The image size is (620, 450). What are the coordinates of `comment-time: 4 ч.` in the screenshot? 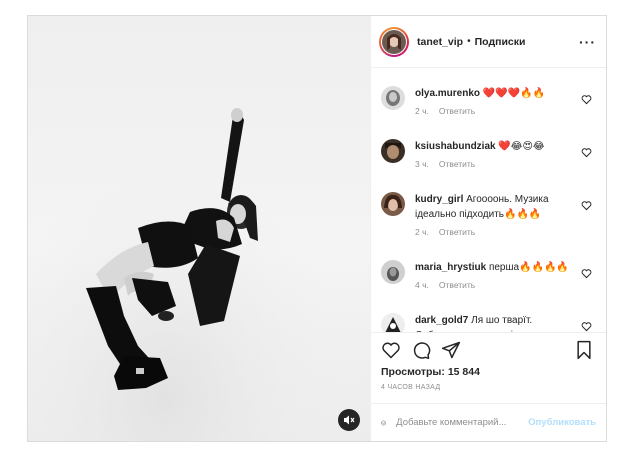 It's located at (422, 285).